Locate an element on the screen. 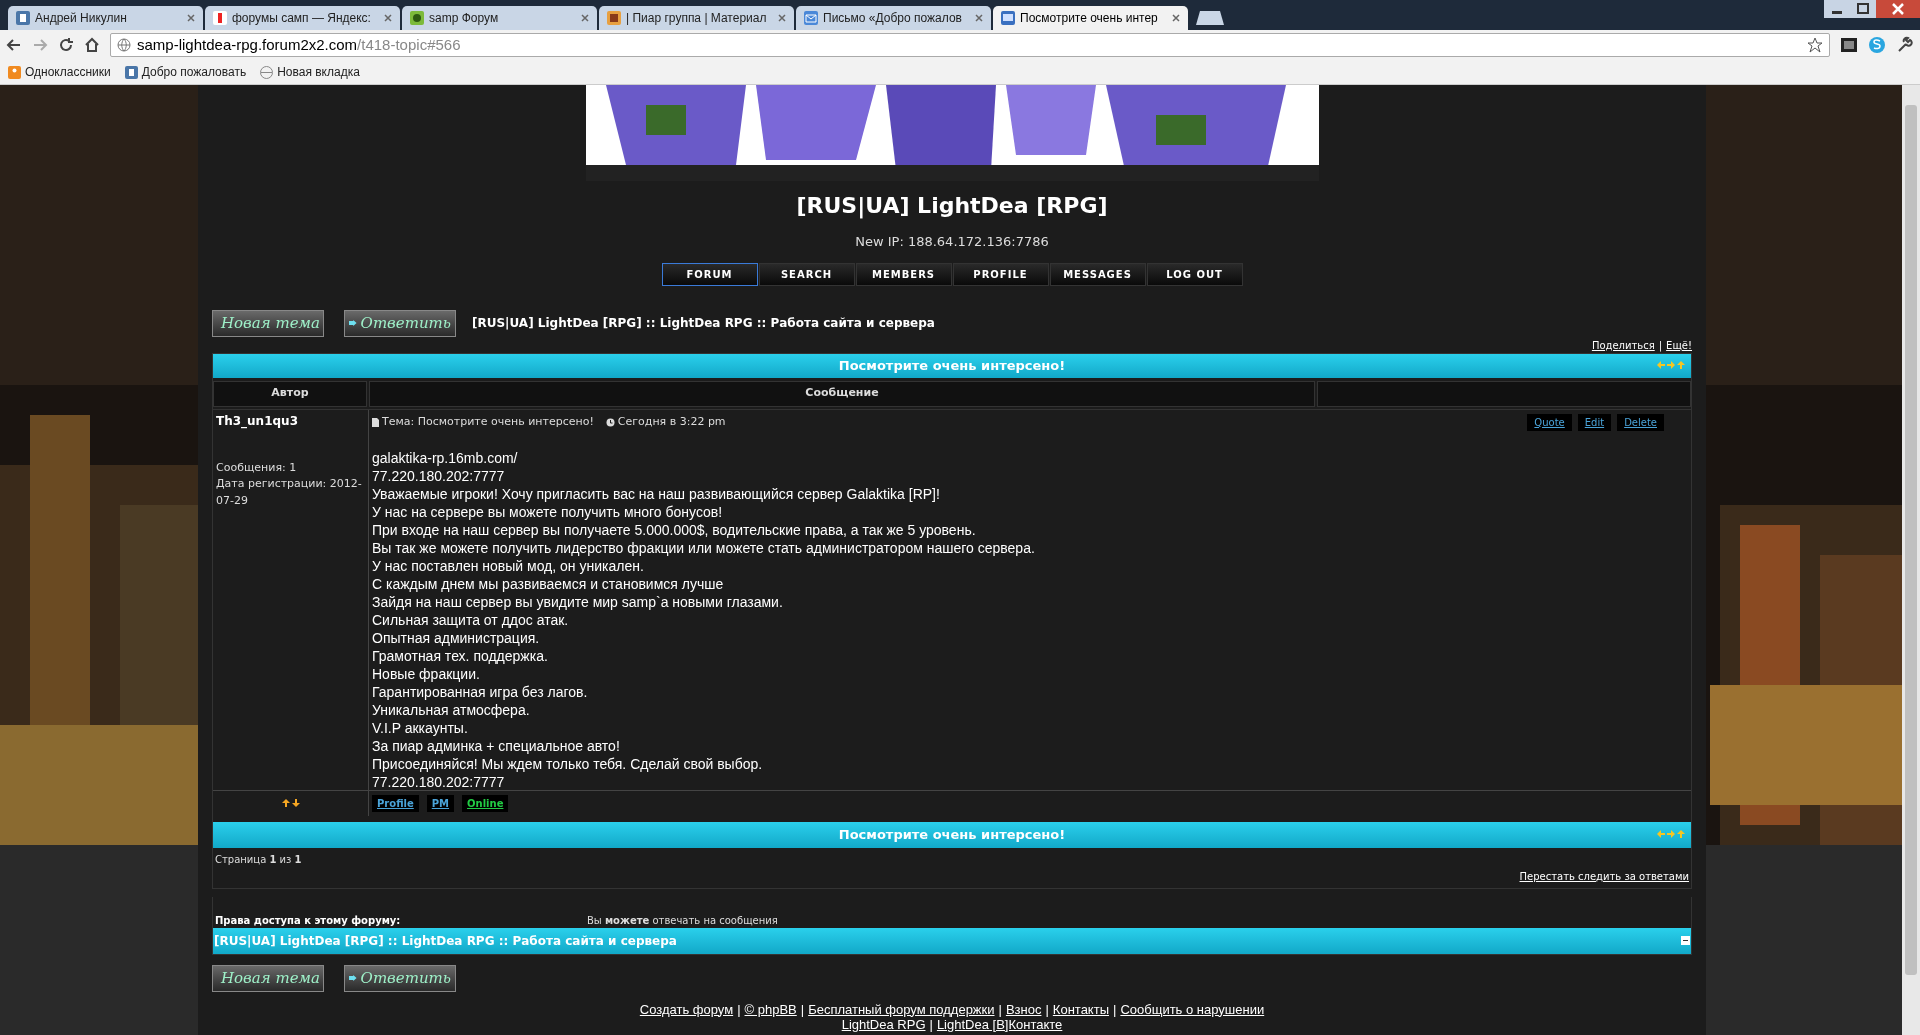 Image resolution: width=1920 pixels, height=1035 pixels. bookmark: Добро пожаловать is located at coordinates (185, 72).